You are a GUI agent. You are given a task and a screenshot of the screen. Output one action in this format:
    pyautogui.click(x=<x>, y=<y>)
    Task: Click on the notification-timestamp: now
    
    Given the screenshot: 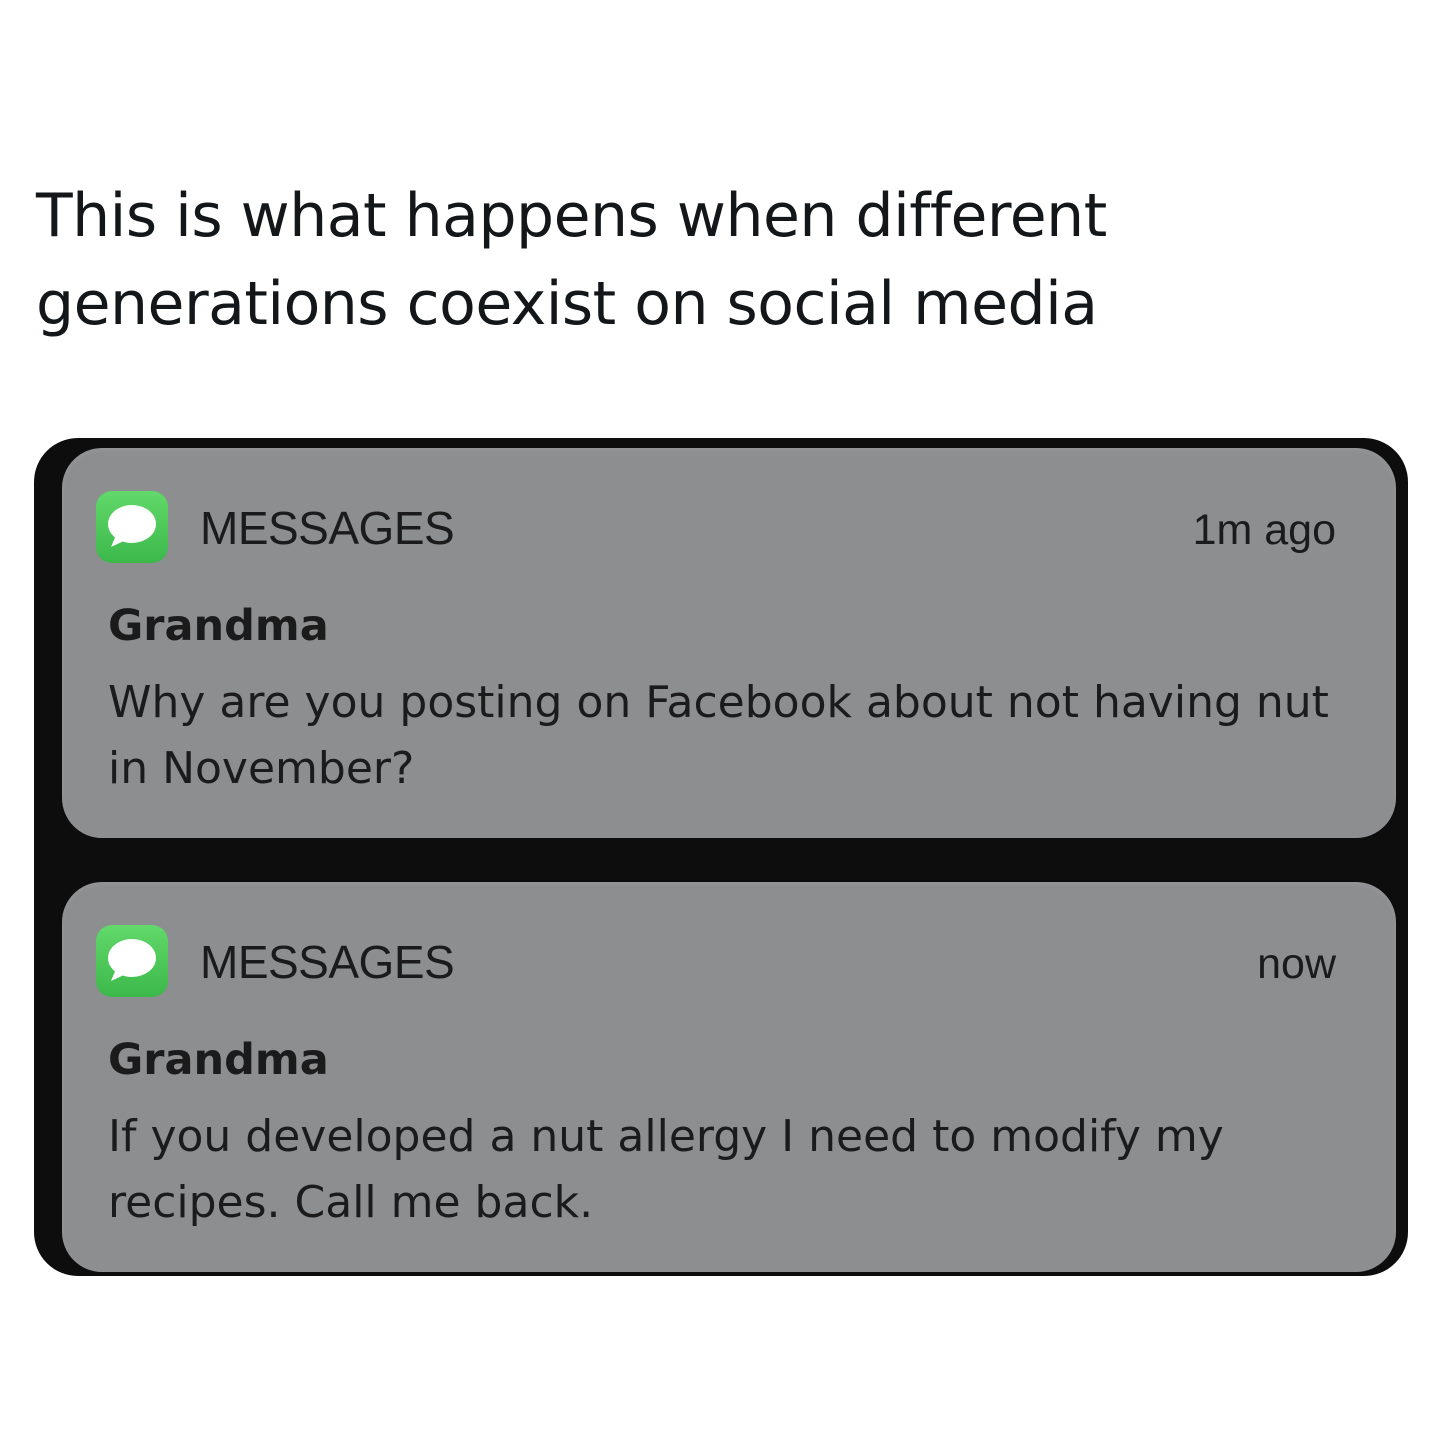 What is the action you would take?
    pyautogui.click(x=1296, y=964)
    